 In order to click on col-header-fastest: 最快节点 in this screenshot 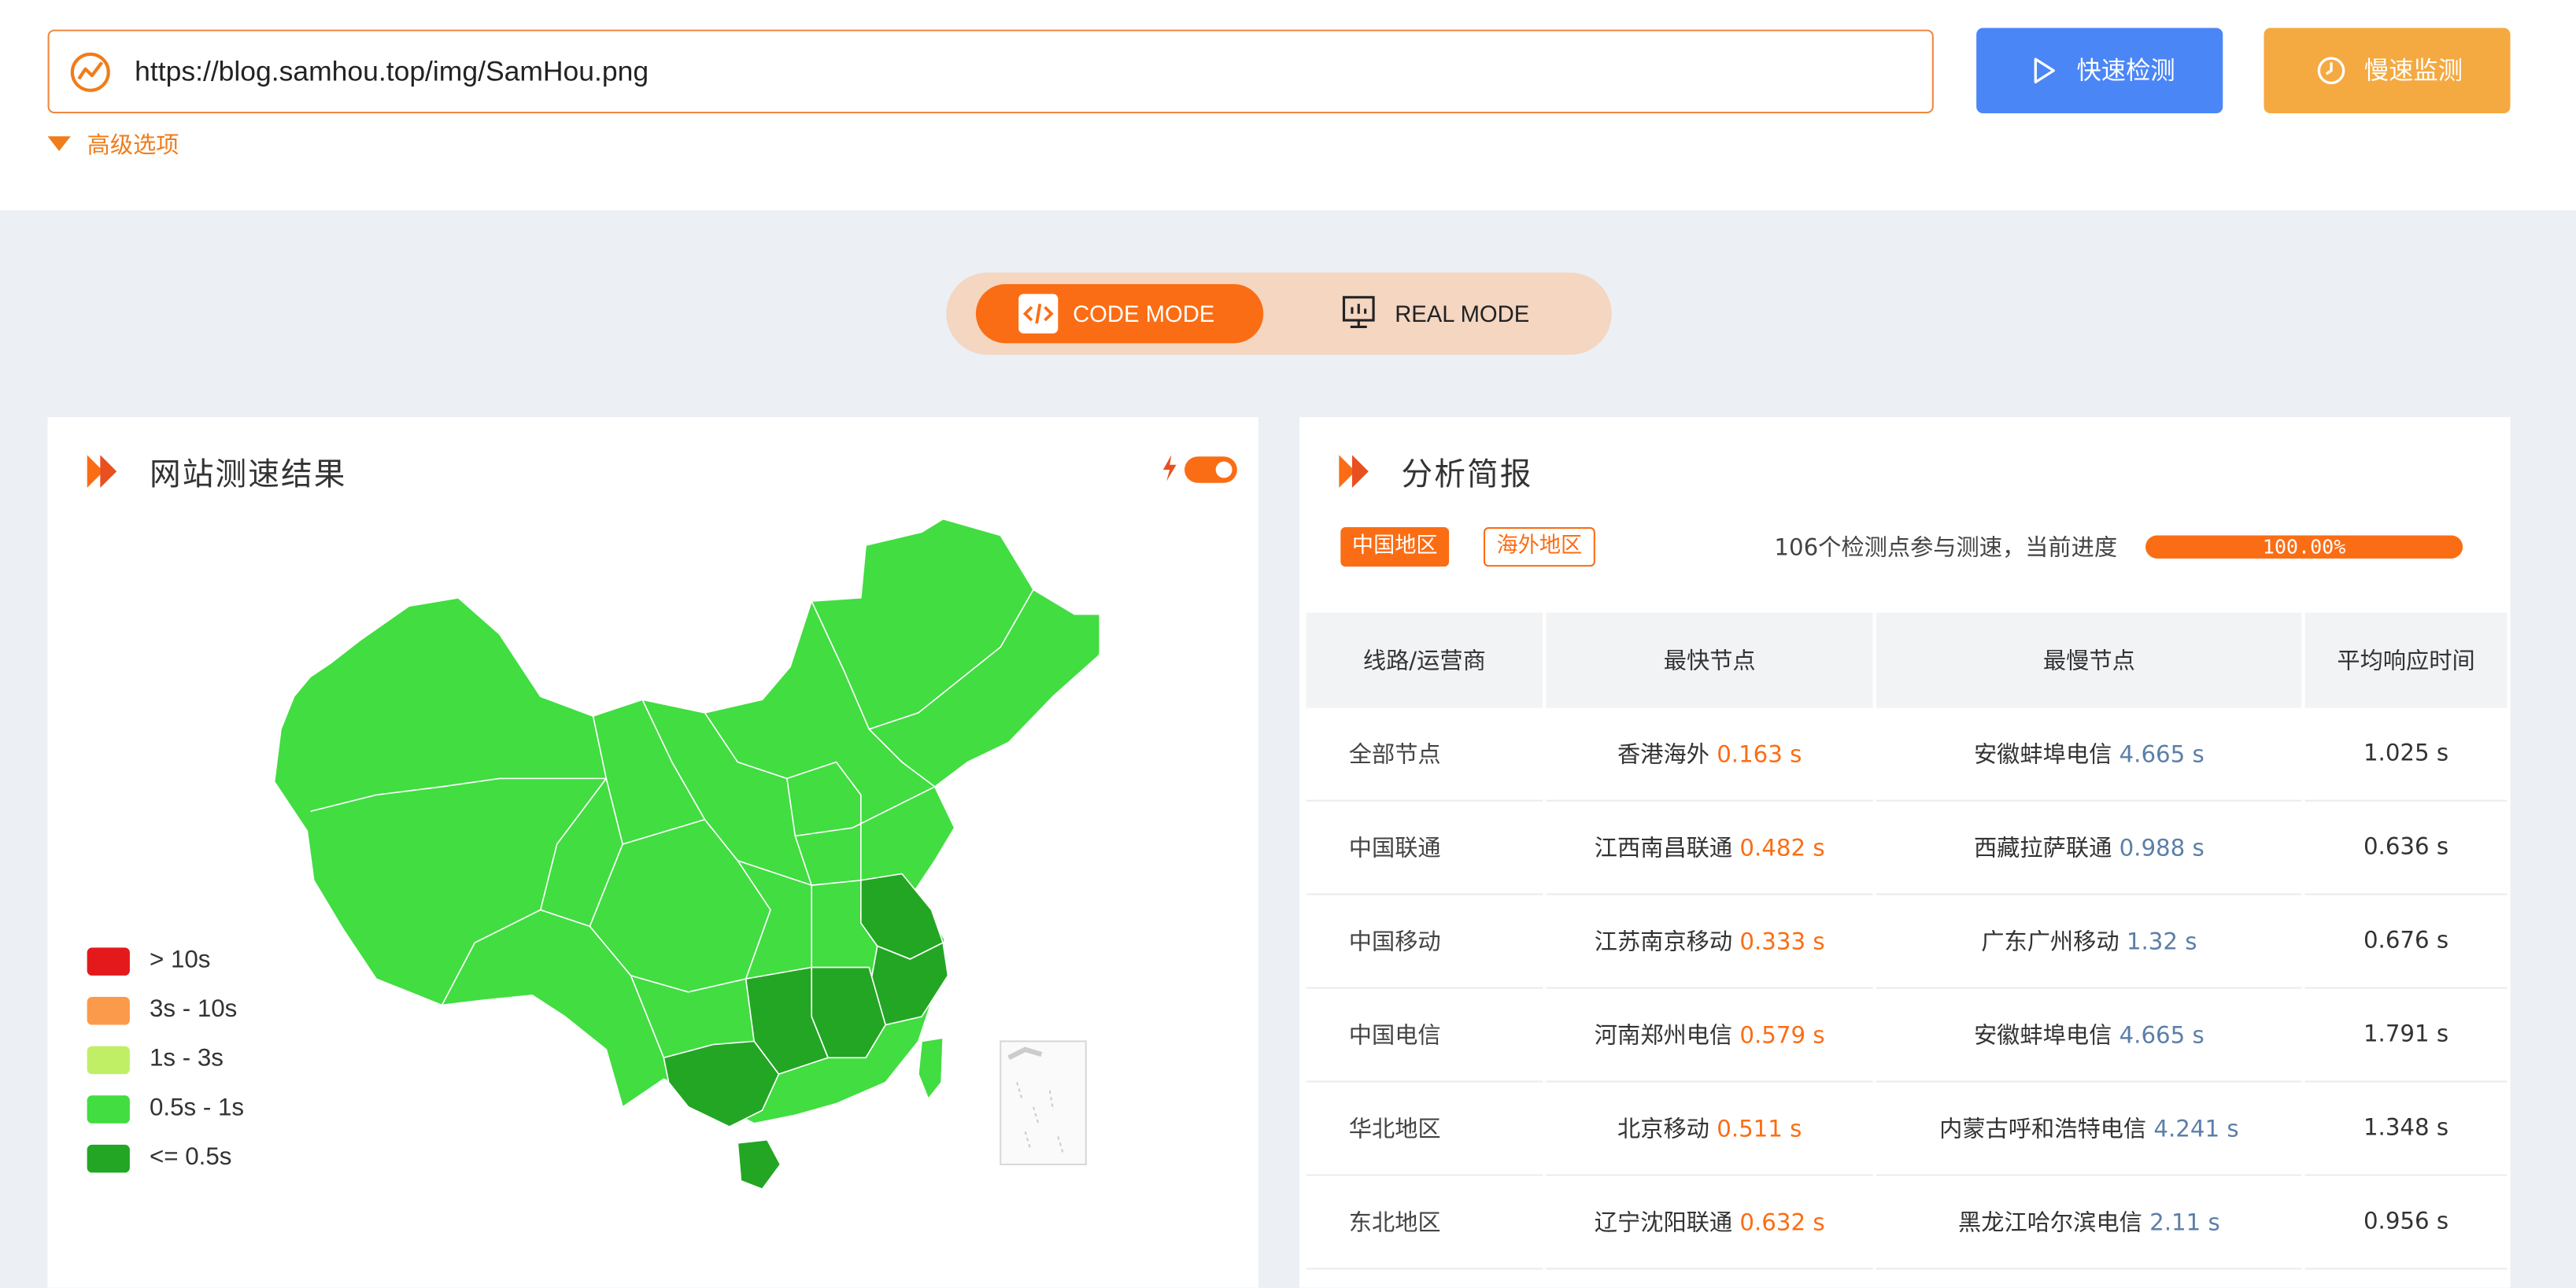, I will do `click(1710, 660)`.